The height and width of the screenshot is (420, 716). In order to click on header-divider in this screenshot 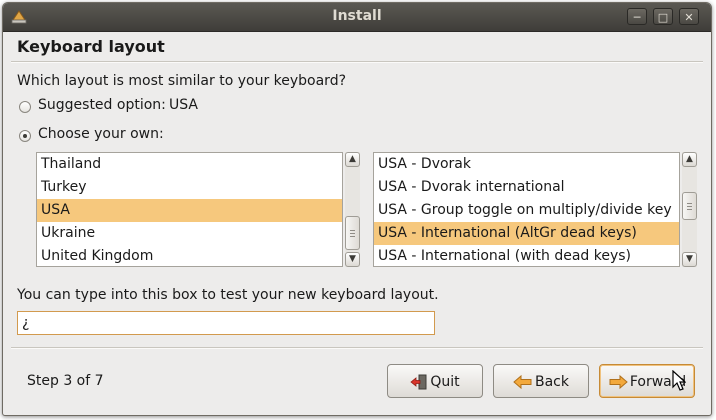, I will do `click(357, 62)`.